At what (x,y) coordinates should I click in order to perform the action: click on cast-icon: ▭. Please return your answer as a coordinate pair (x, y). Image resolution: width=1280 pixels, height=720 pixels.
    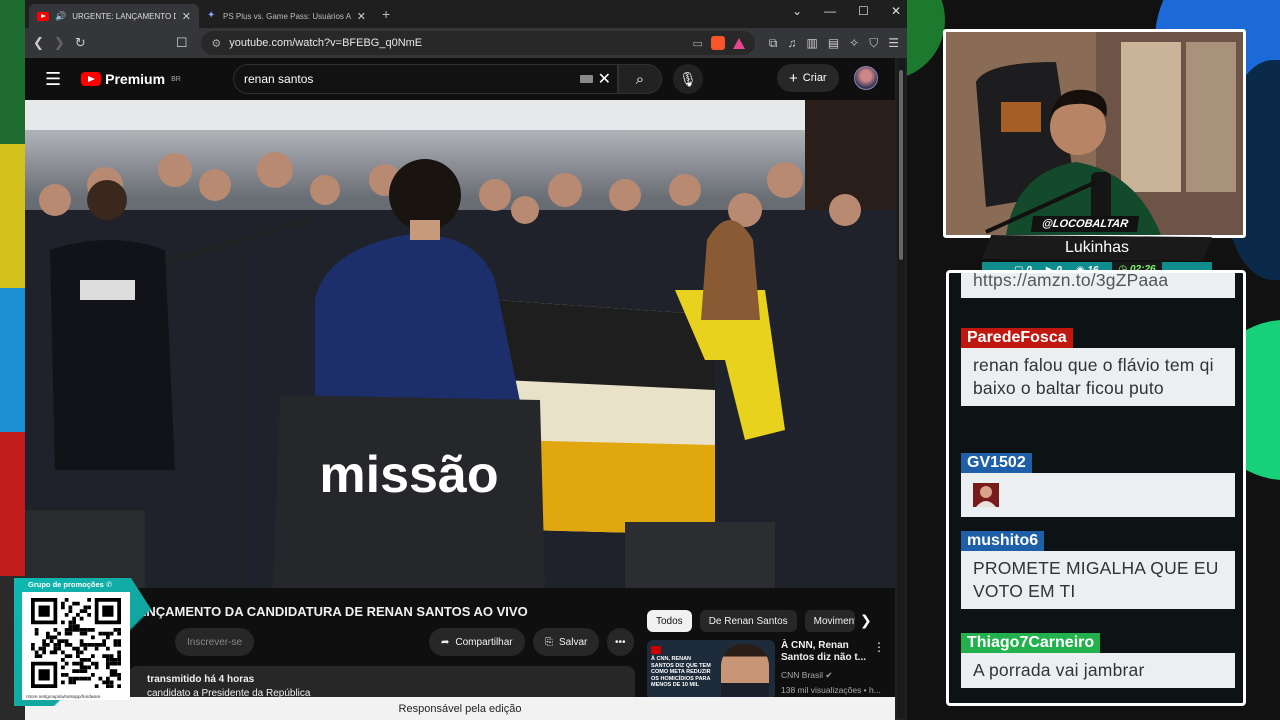
    Looking at the image, I should click on (697, 43).